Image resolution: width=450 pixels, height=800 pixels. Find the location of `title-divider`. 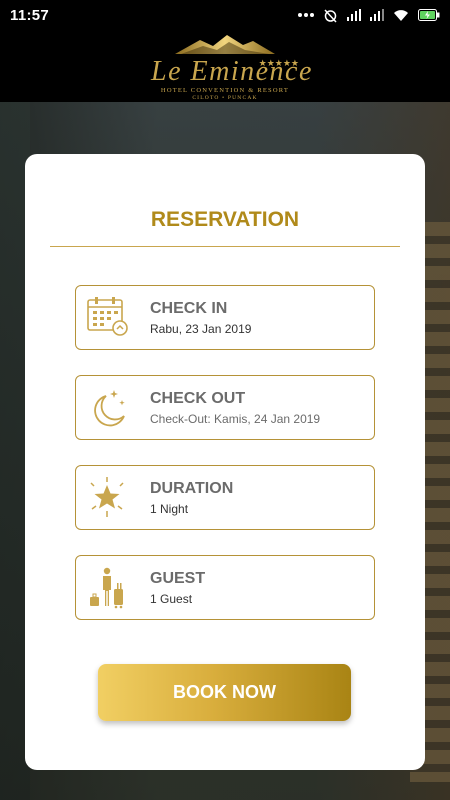

title-divider is located at coordinates (225, 246).